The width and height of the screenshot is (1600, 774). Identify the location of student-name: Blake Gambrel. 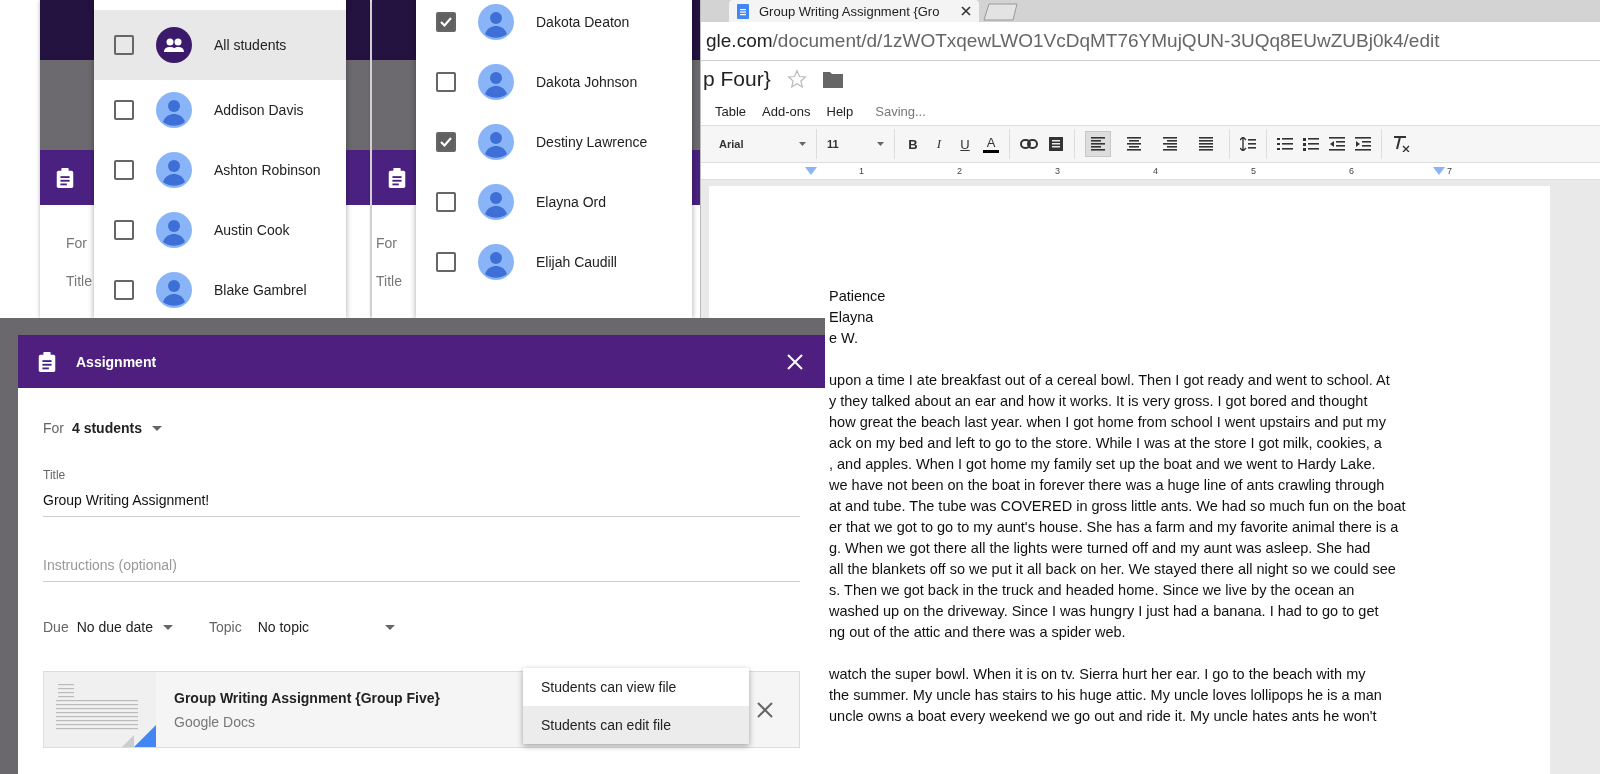
(260, 290).